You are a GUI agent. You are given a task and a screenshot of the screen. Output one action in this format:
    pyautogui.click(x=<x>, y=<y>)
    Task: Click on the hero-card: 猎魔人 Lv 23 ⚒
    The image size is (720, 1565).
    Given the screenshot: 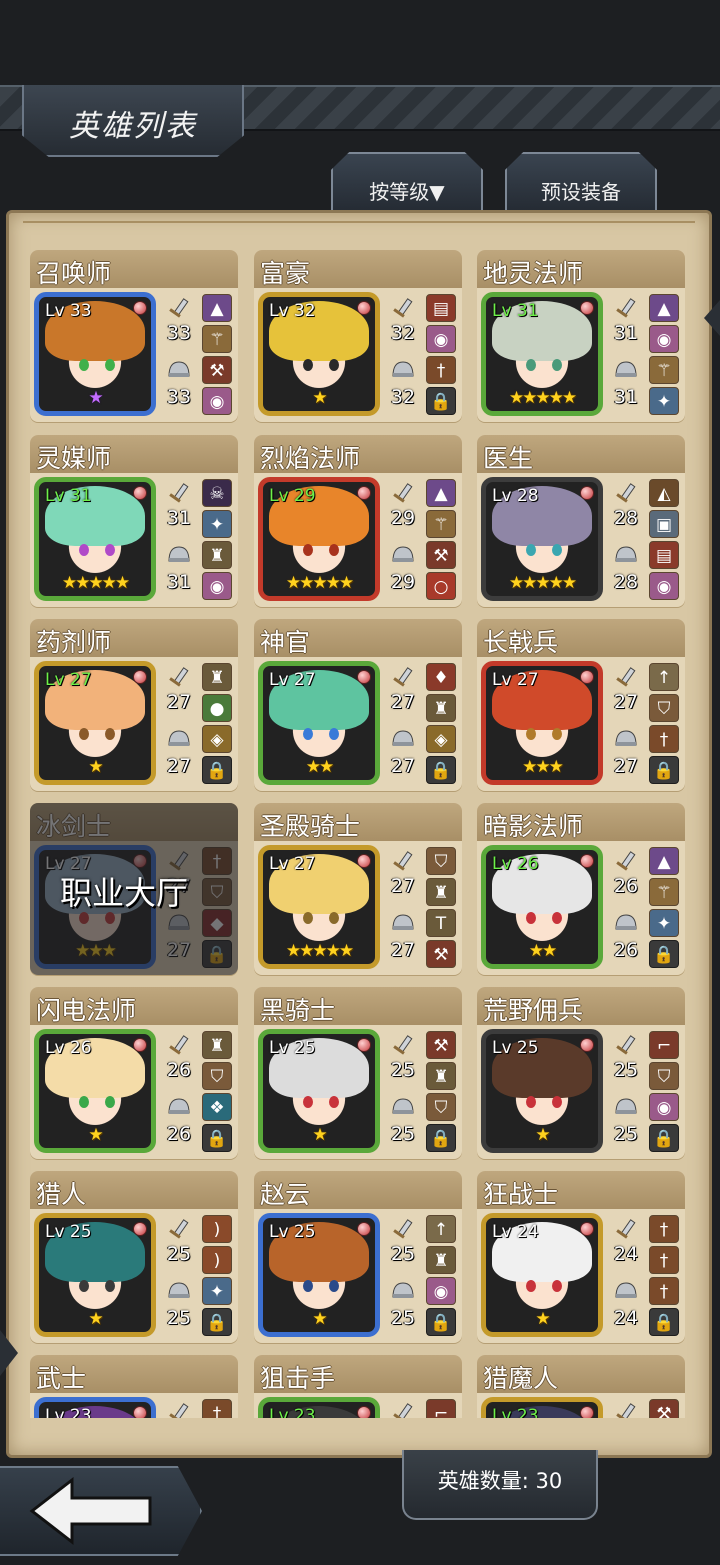 What is the action you would take?
    pyautogui.click(x=581, y=1386)
    